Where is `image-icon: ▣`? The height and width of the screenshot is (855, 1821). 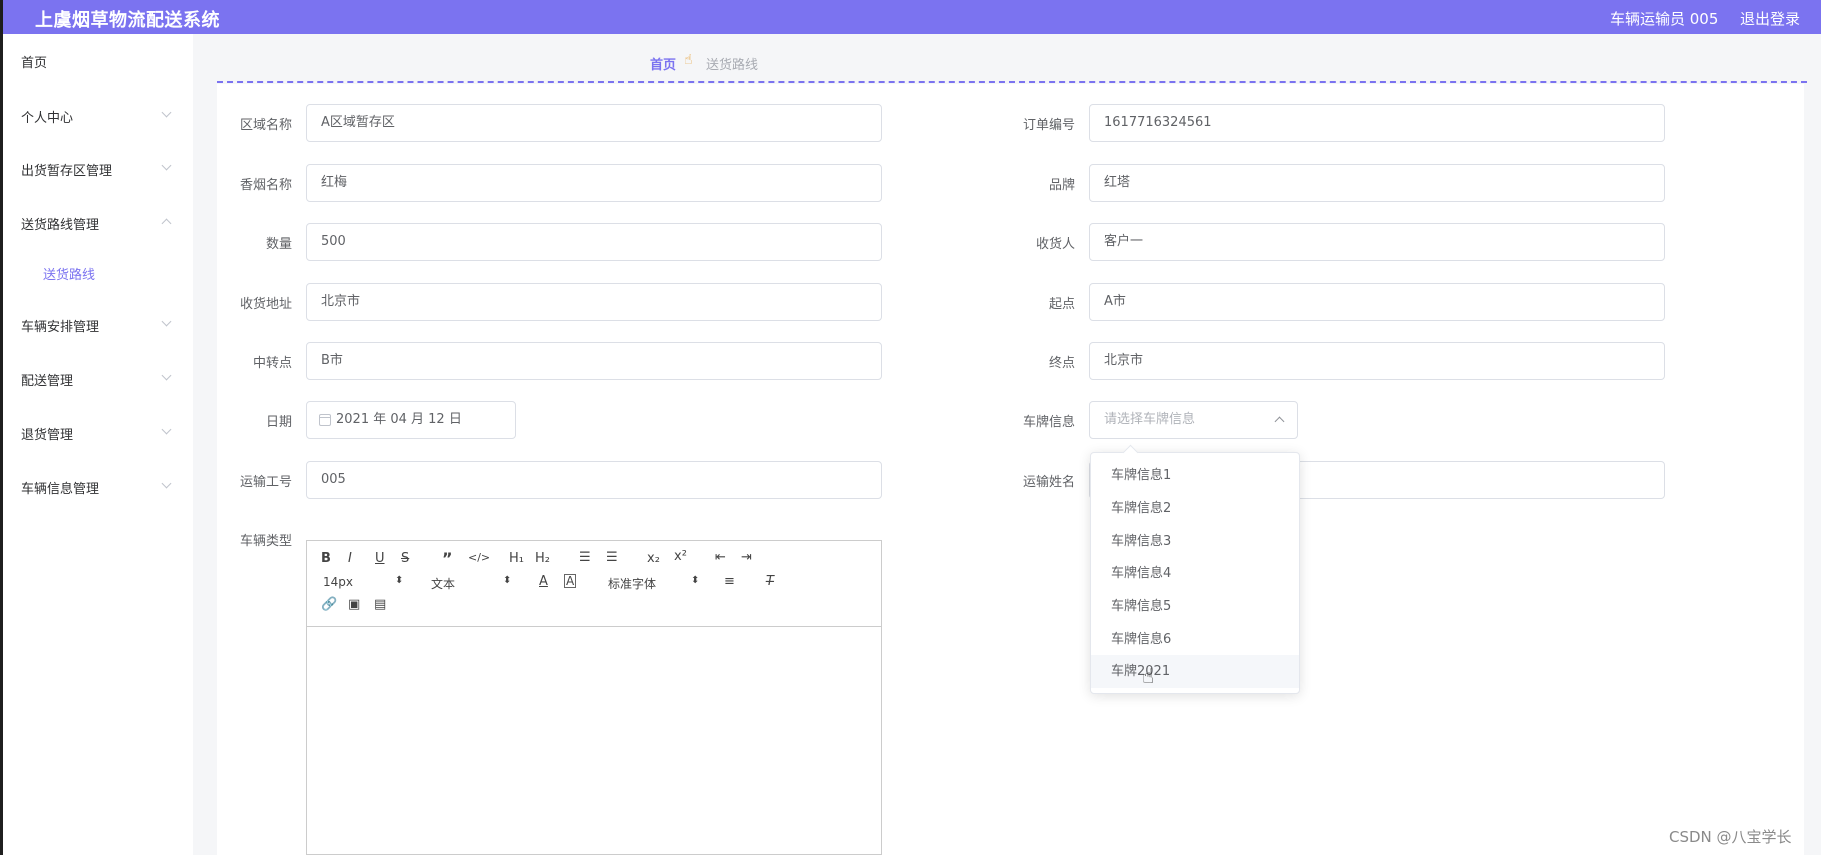
image-icon: ▣ is located at coordinates (354, 604).